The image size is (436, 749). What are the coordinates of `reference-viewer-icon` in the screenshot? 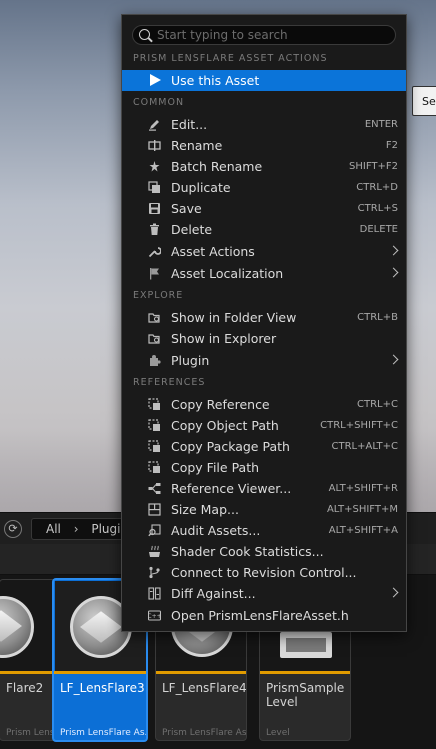 It's located at (154, 488).